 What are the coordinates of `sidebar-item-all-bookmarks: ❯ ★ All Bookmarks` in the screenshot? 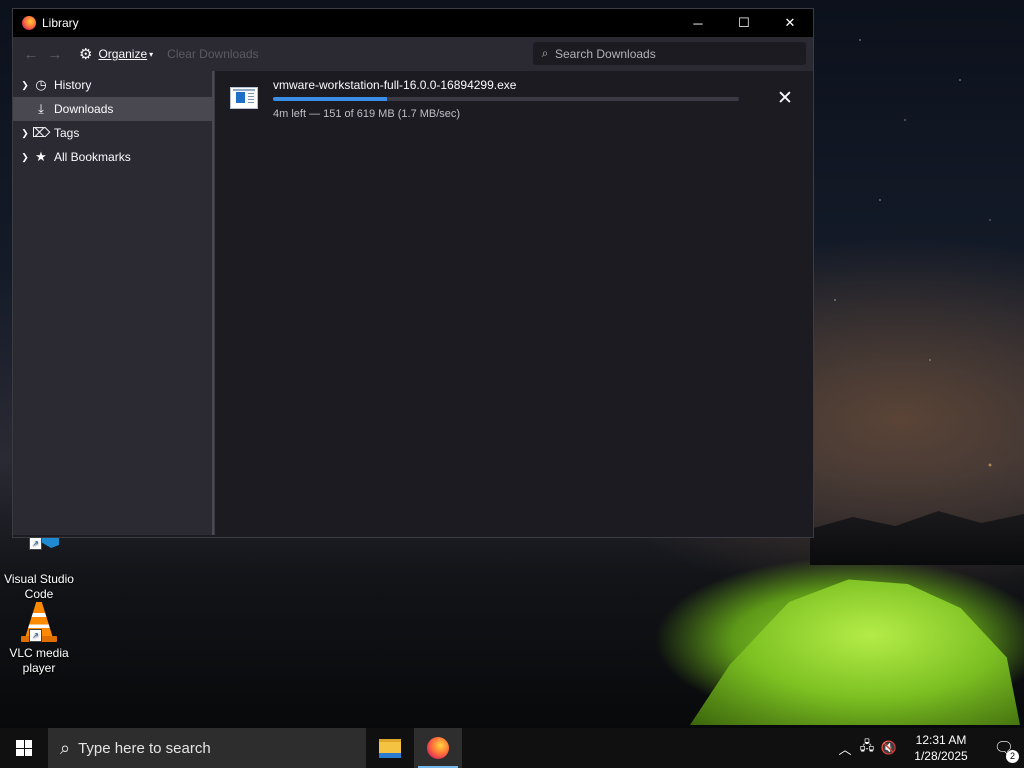 It's located at (112, 157).